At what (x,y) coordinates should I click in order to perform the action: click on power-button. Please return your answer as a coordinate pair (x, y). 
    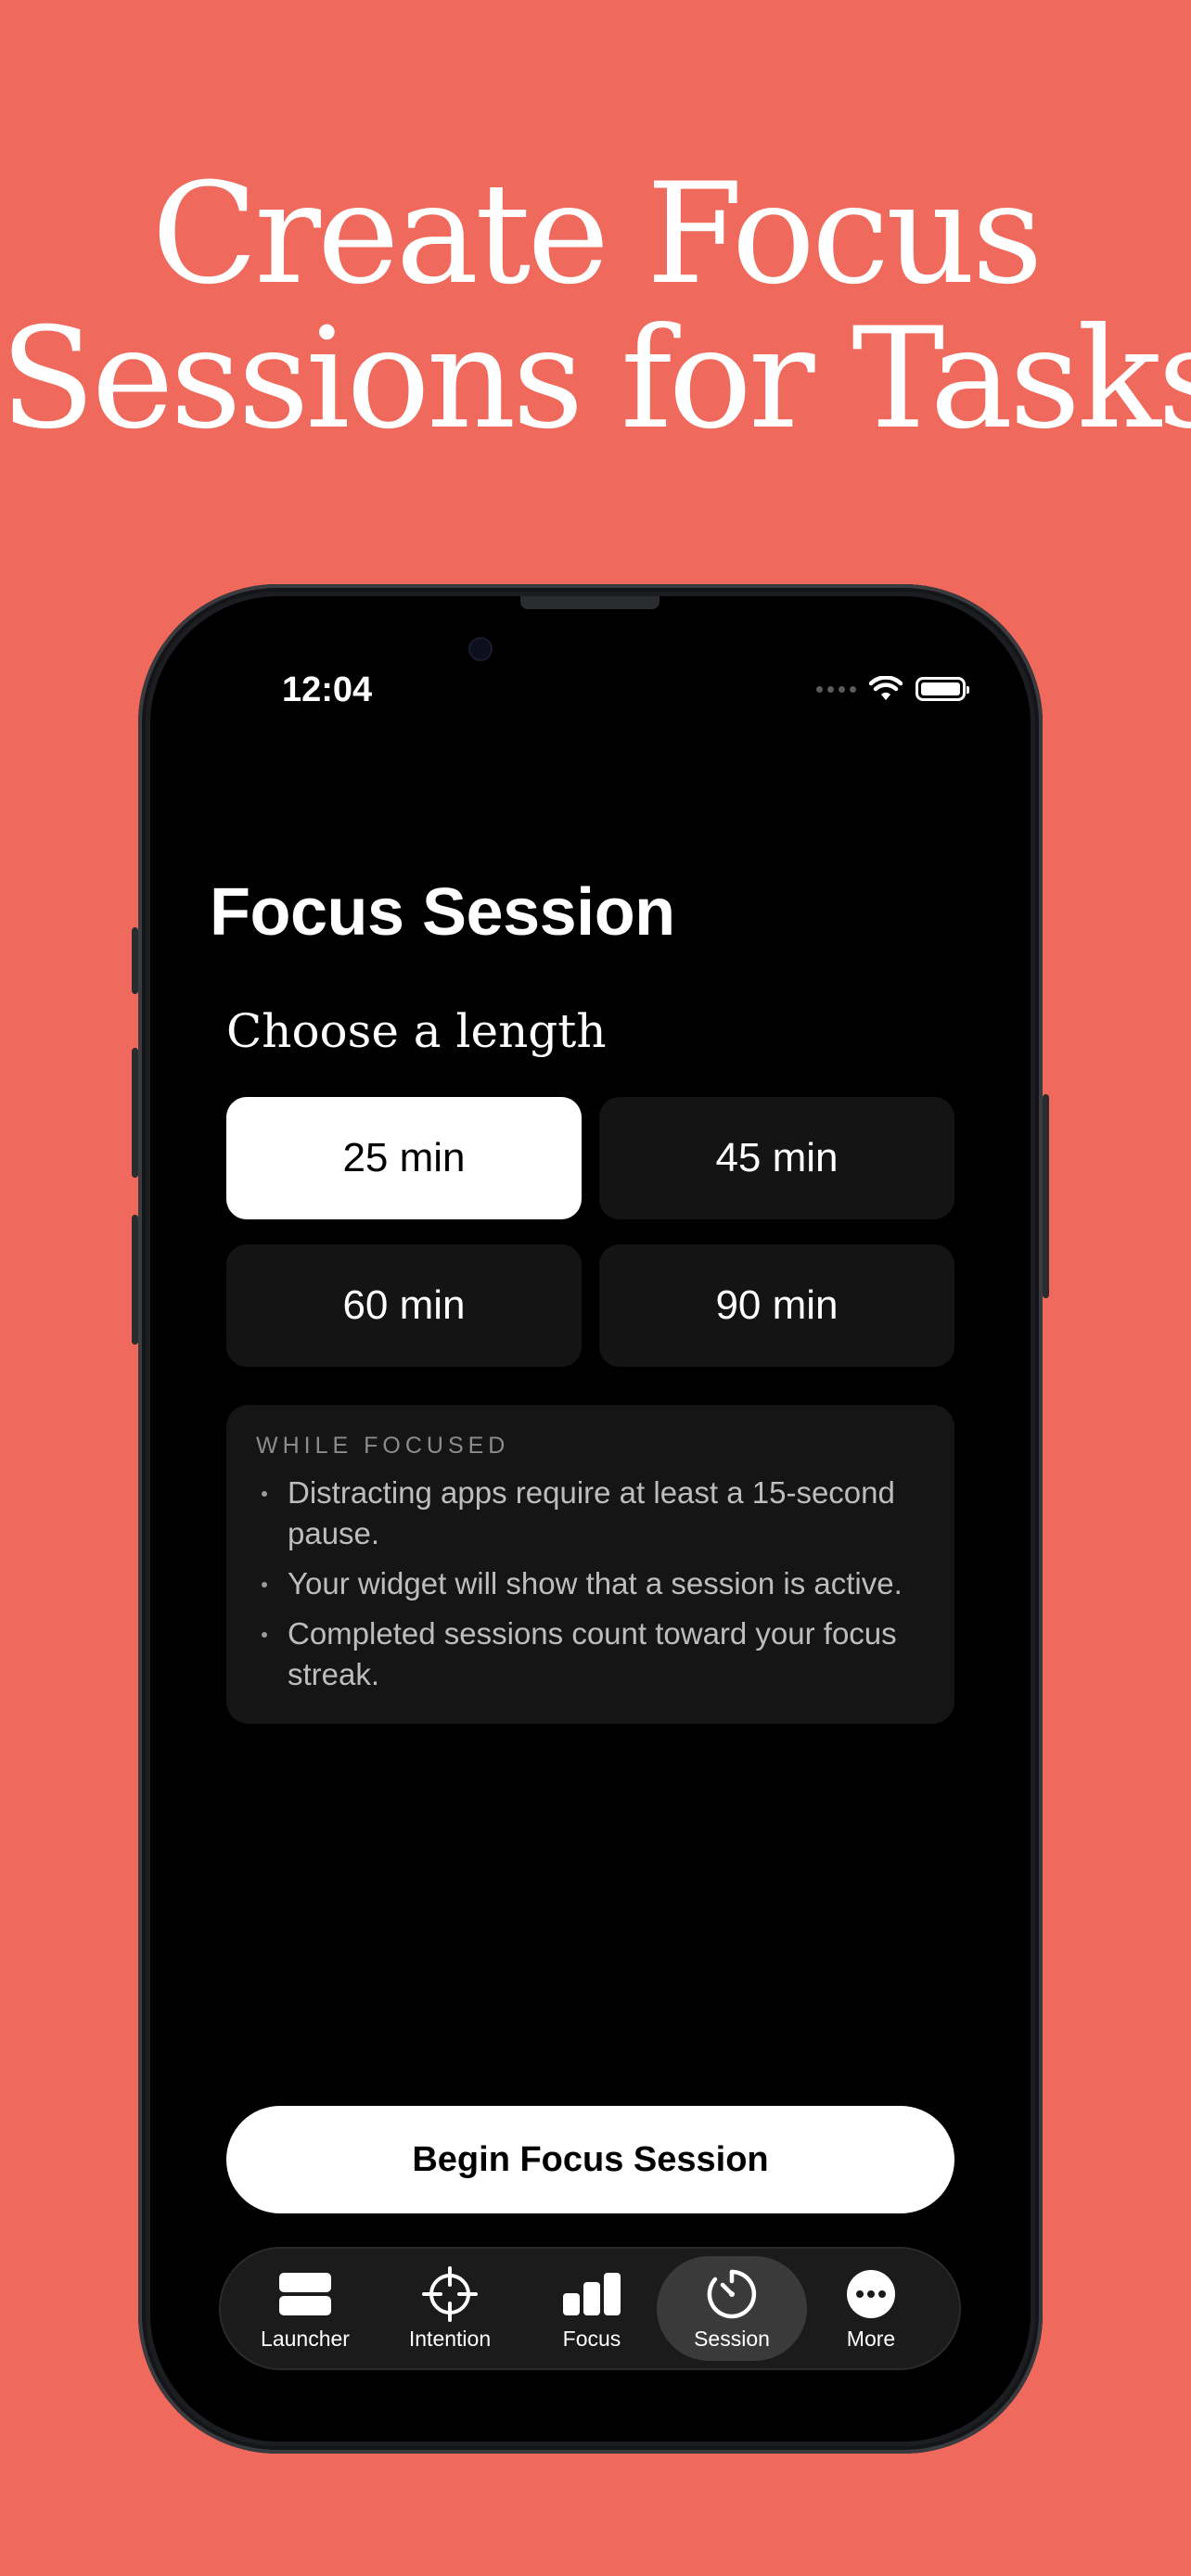
    Looking at the image, I should click on (1046, 1196).